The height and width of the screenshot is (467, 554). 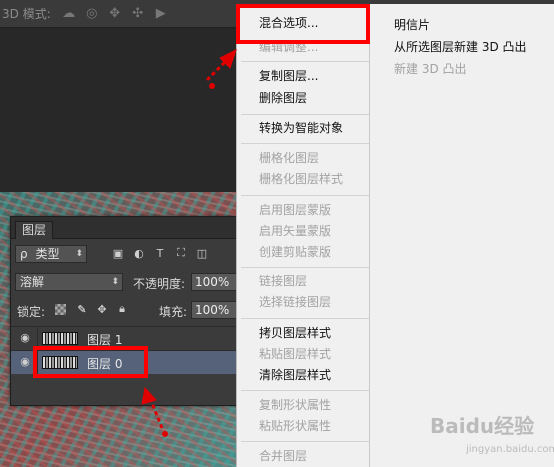 What do you see at coordinates (295, 354) in the screenshot?
I see `menu-item-paste-layer-style: 粘贴图层样式` at bounding box center [295, 354].